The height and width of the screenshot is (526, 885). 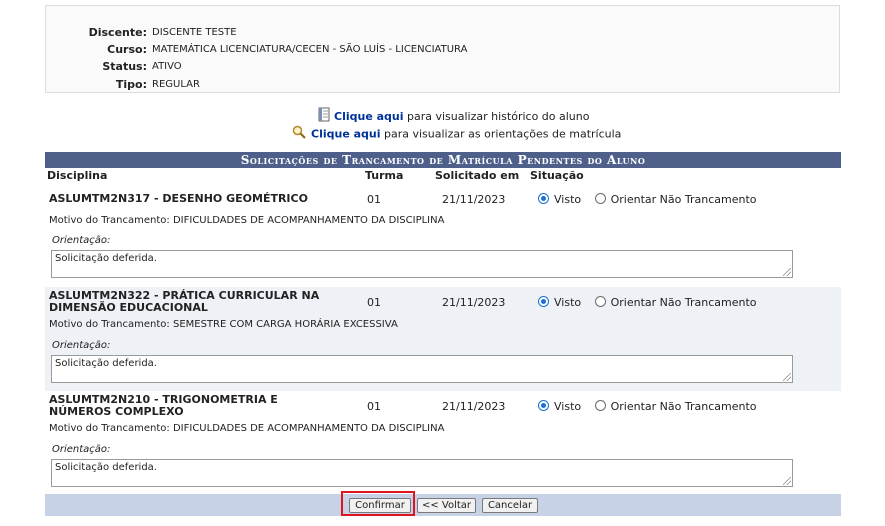 What do you see at coordinates (176, 84) in the screenshot?
I see `tipo-value: REGULAR` at bounding box center [176, 84].